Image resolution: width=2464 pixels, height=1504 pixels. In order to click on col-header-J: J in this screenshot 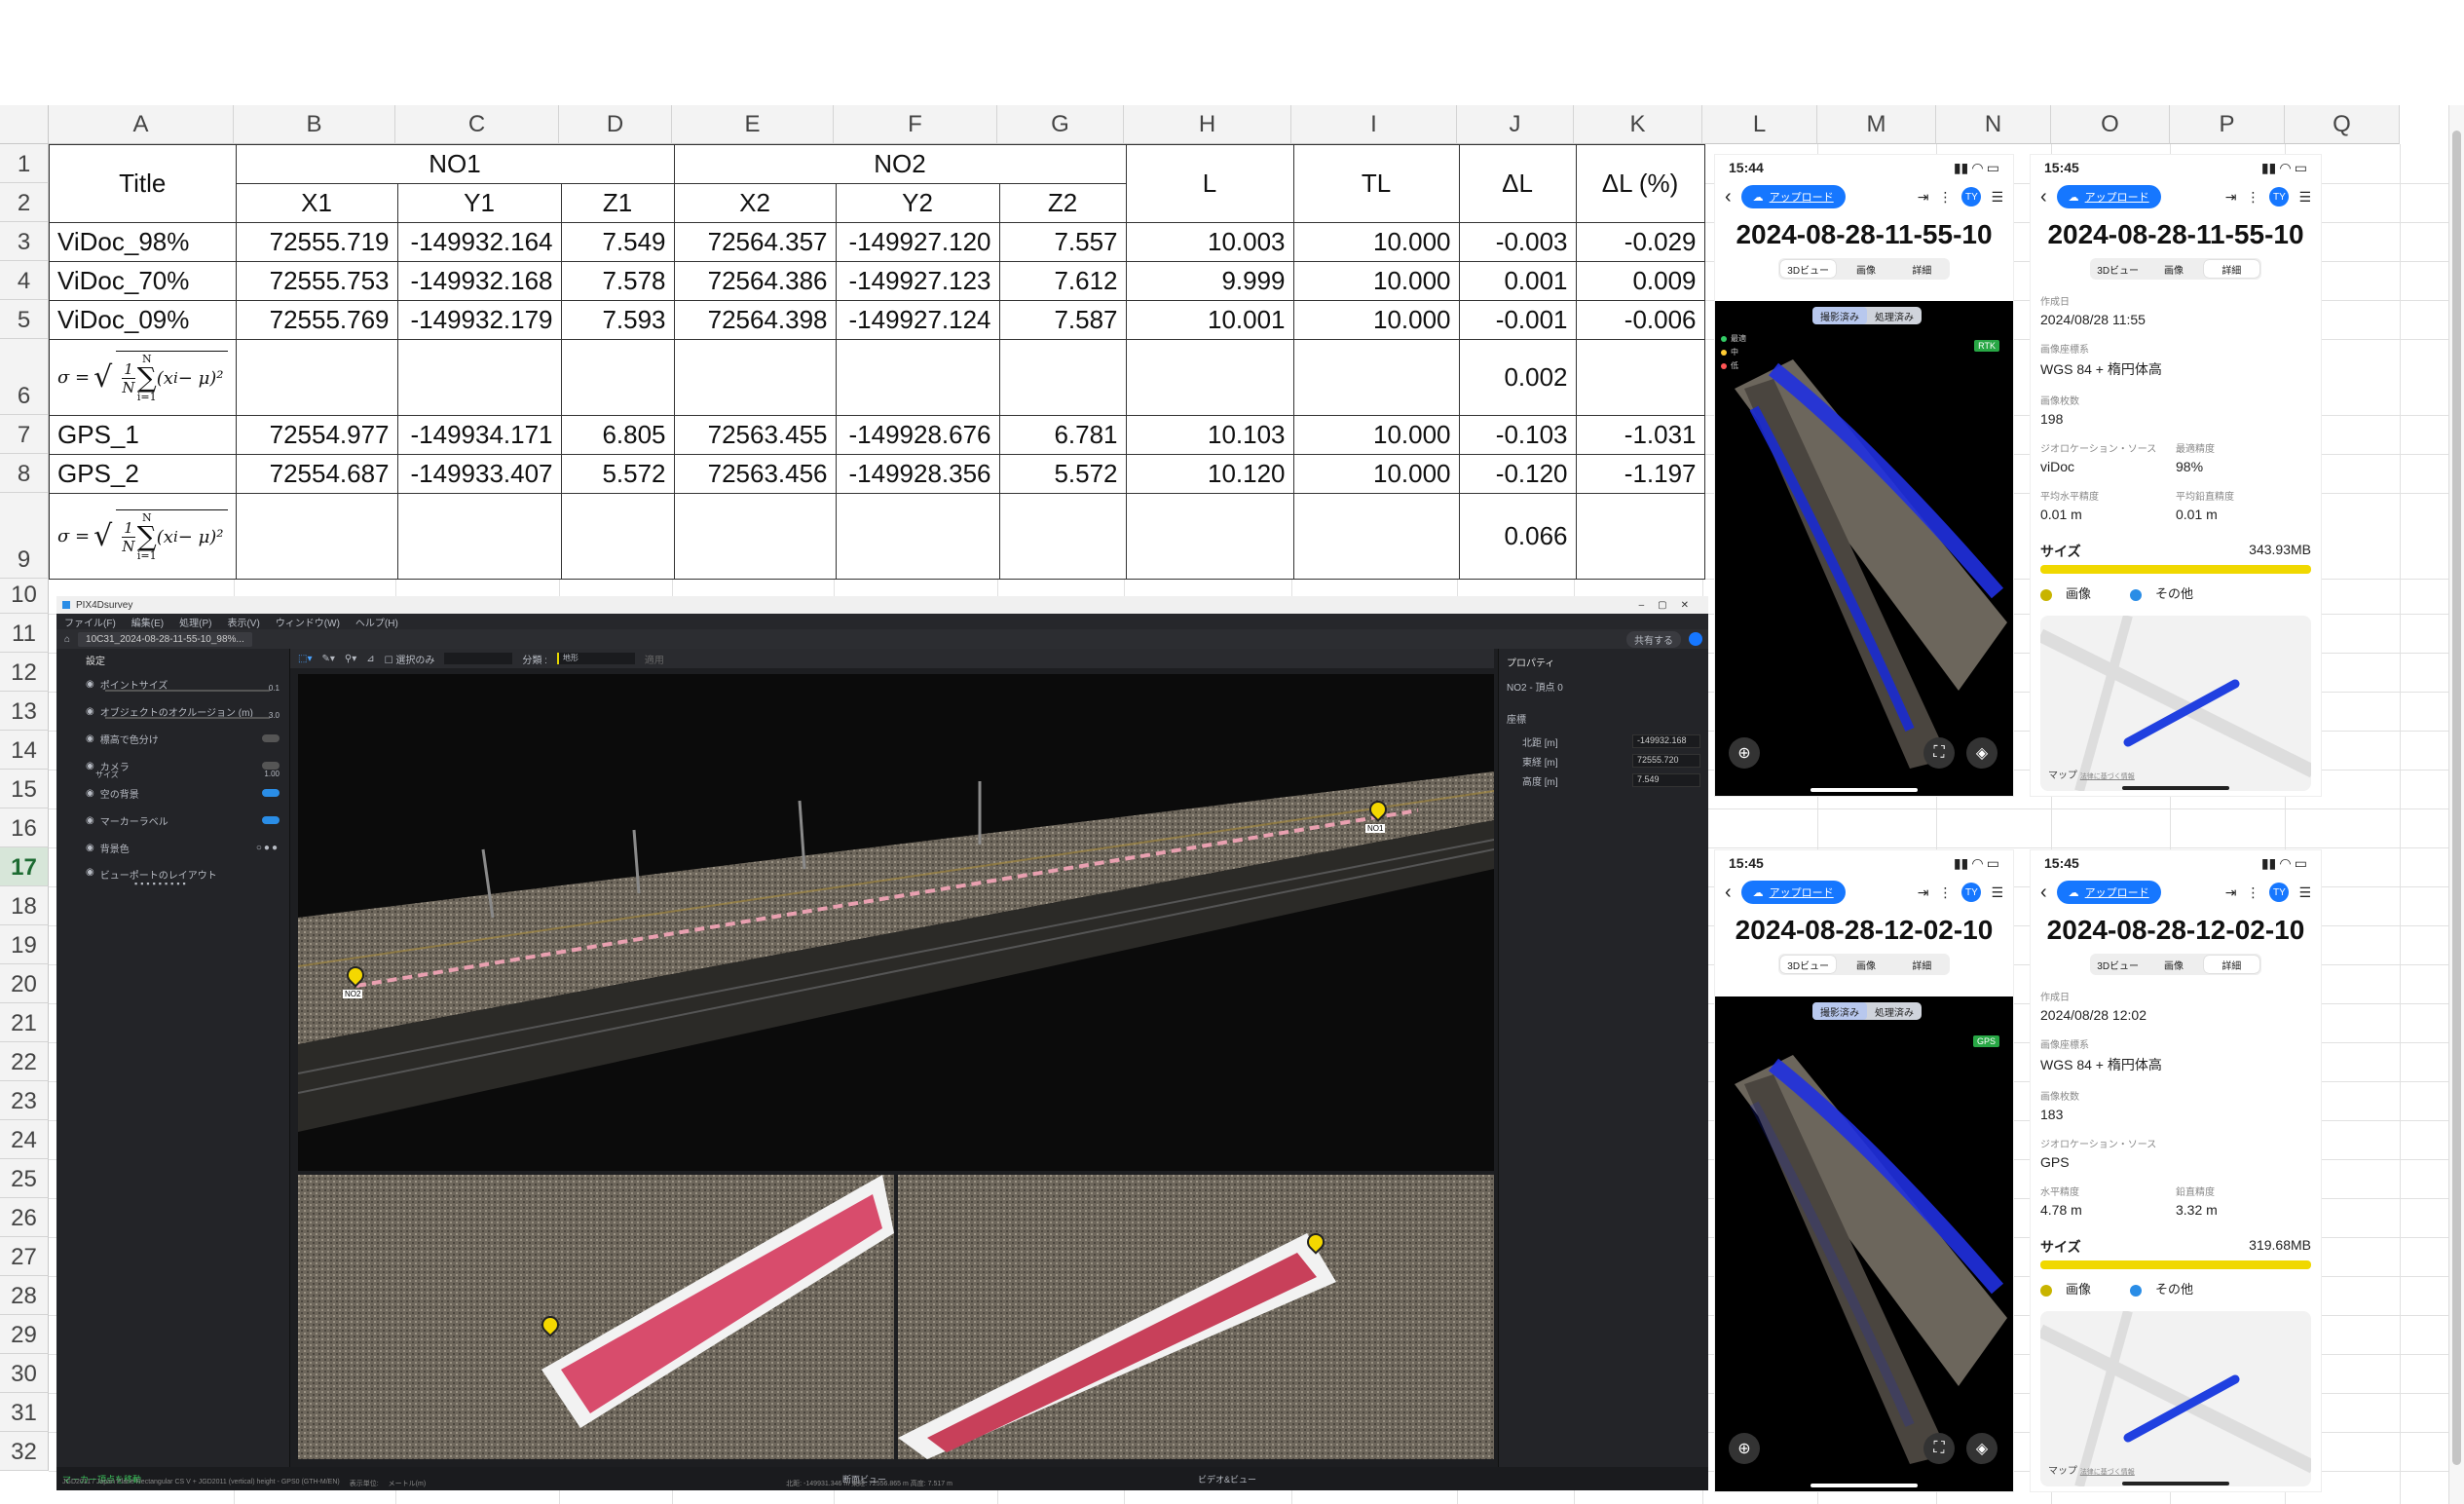, I will do `click(1515, 125)`.